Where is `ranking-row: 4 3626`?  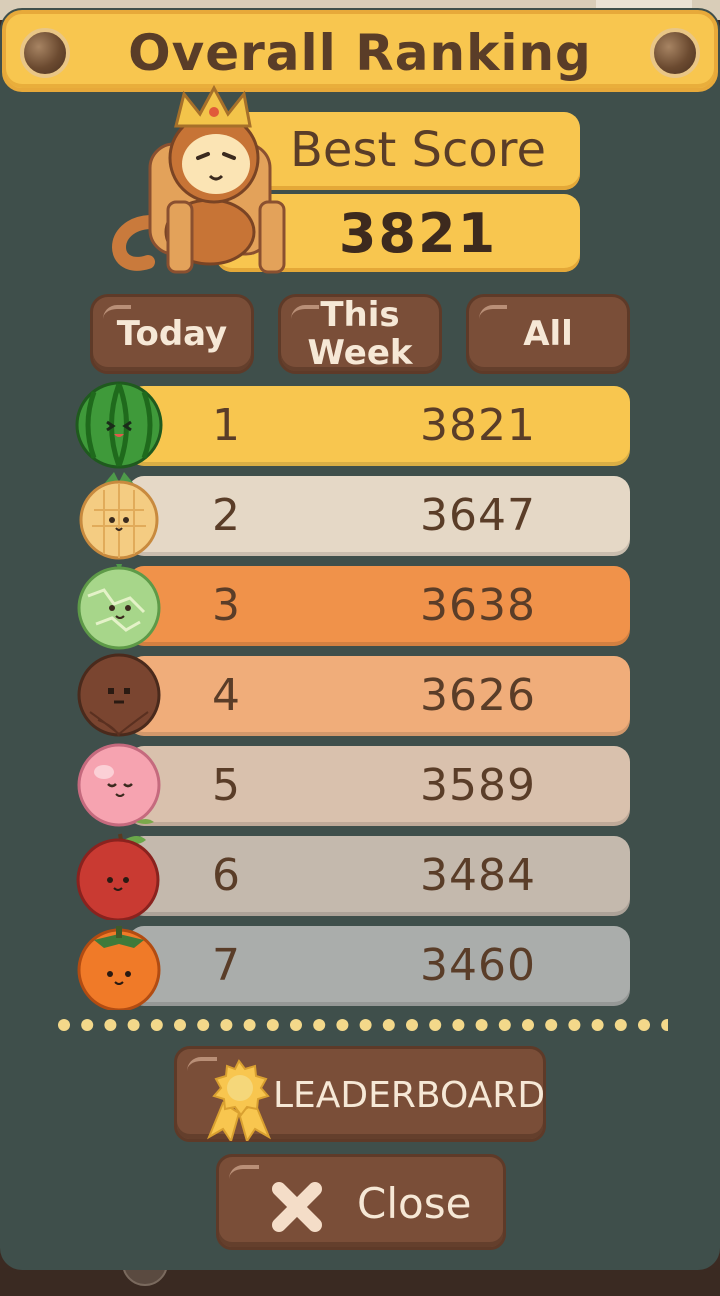
ranking-row: 4 3626 is located at coordinates (379, 696).